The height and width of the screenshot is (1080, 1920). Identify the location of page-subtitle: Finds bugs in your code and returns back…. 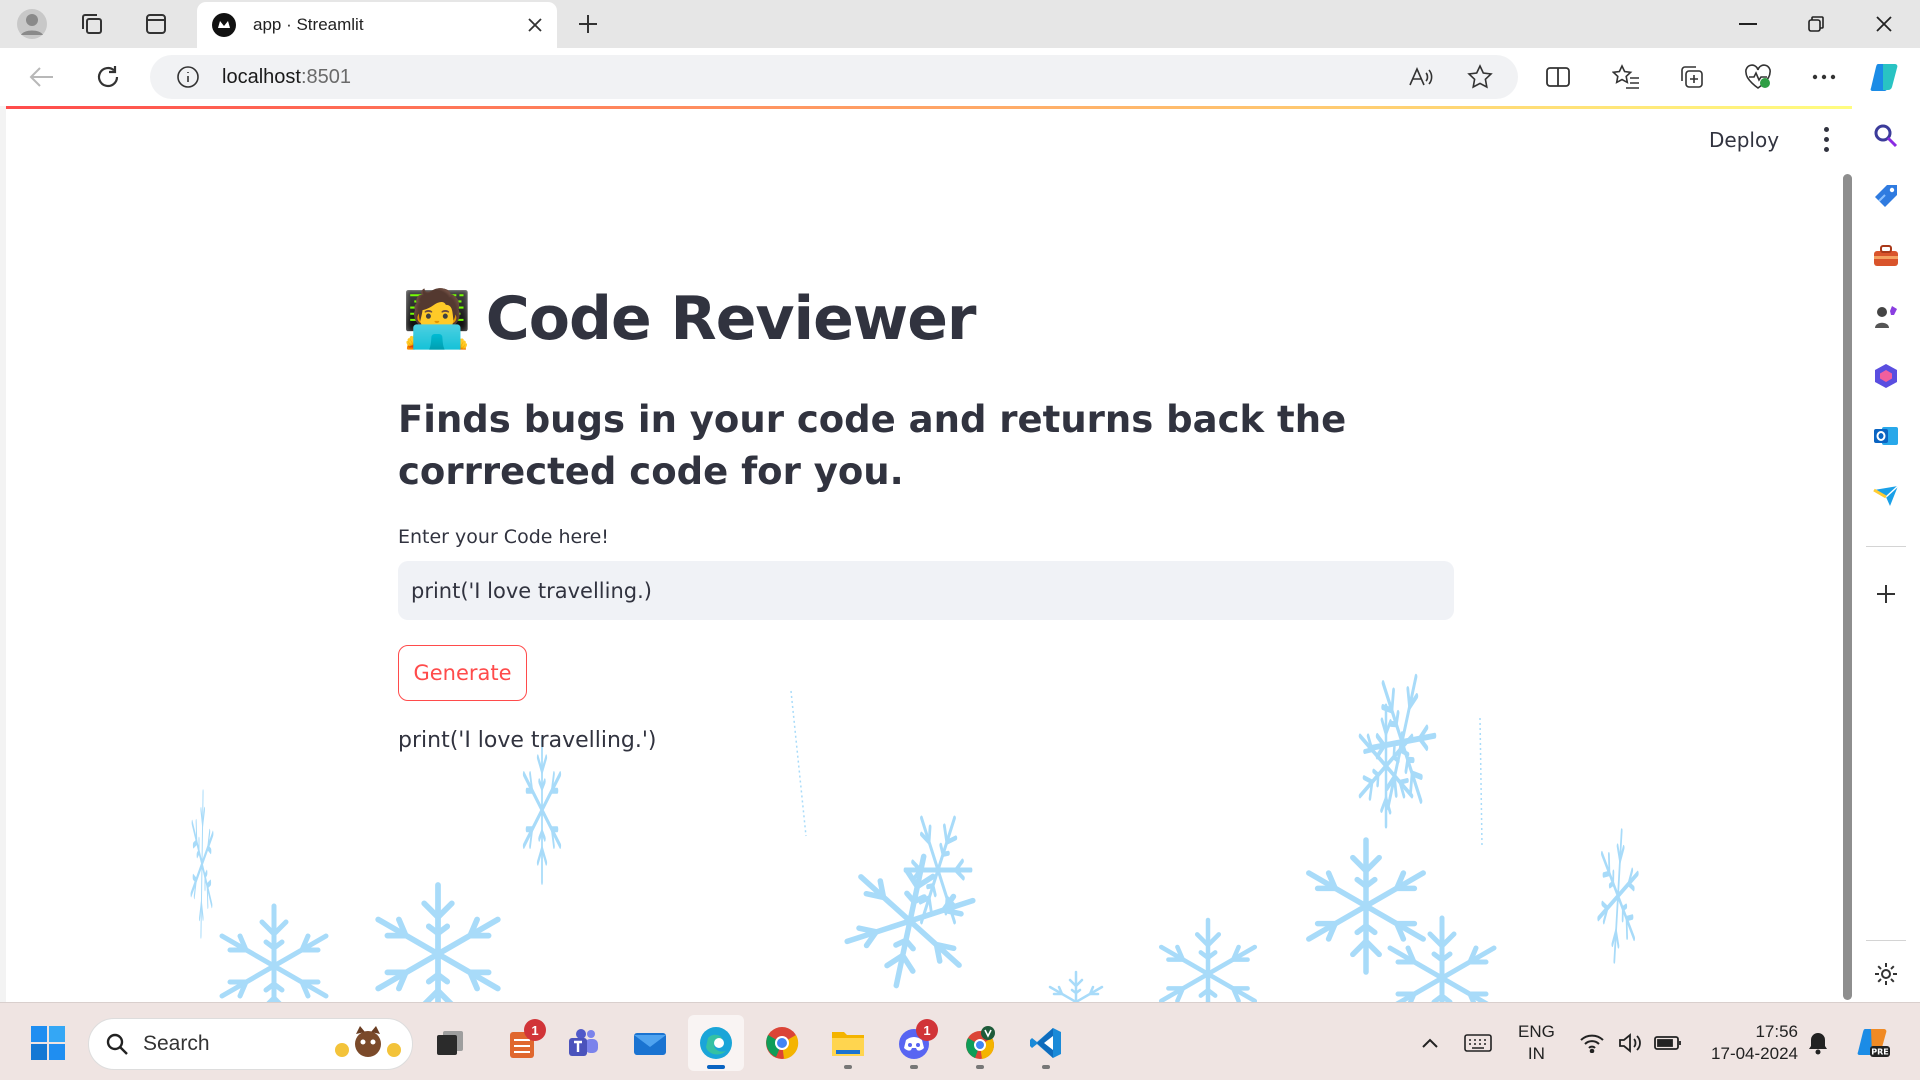
(872, 445).